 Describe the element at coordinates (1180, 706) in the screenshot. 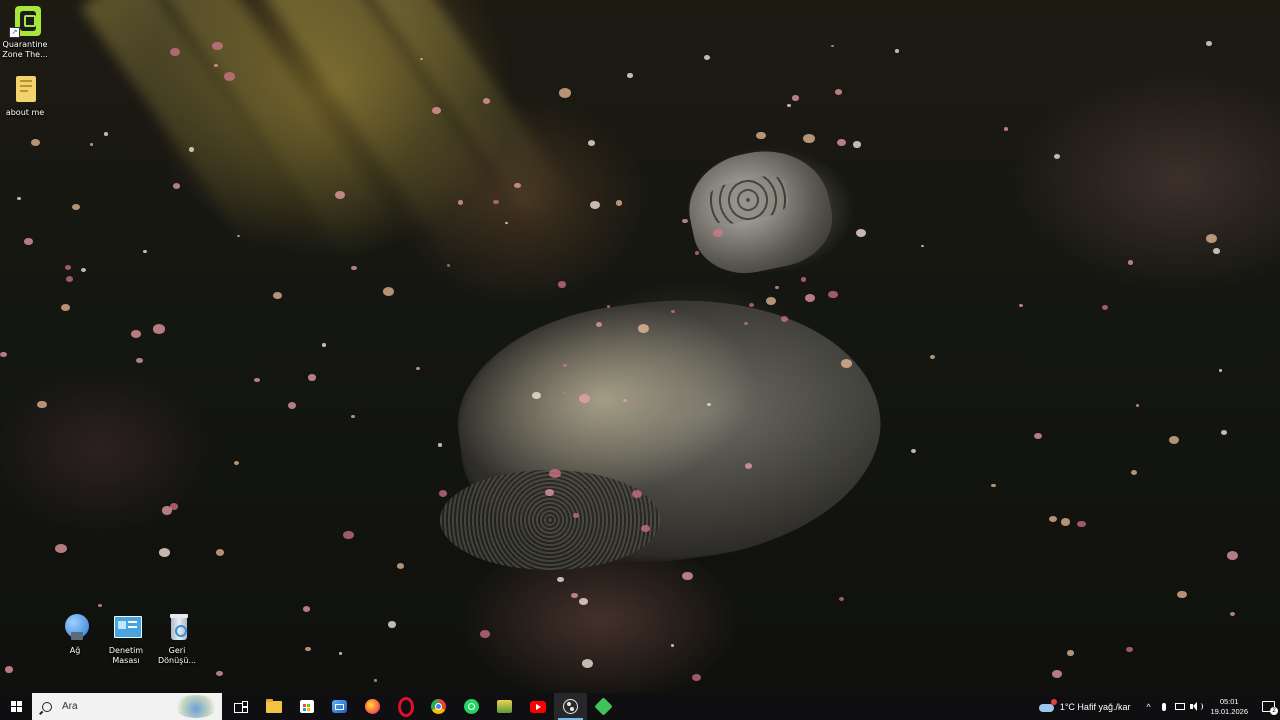

I see `network-icon` at that location.